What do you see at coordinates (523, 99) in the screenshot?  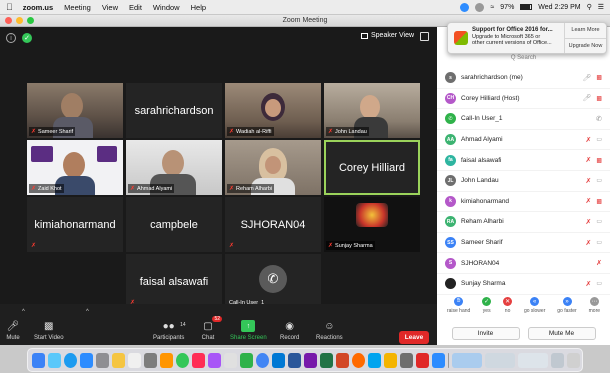 I see `participant-row: CH Corey Hilliard (Host) 🎤︎ ▩` at bounding box center [523, 99].